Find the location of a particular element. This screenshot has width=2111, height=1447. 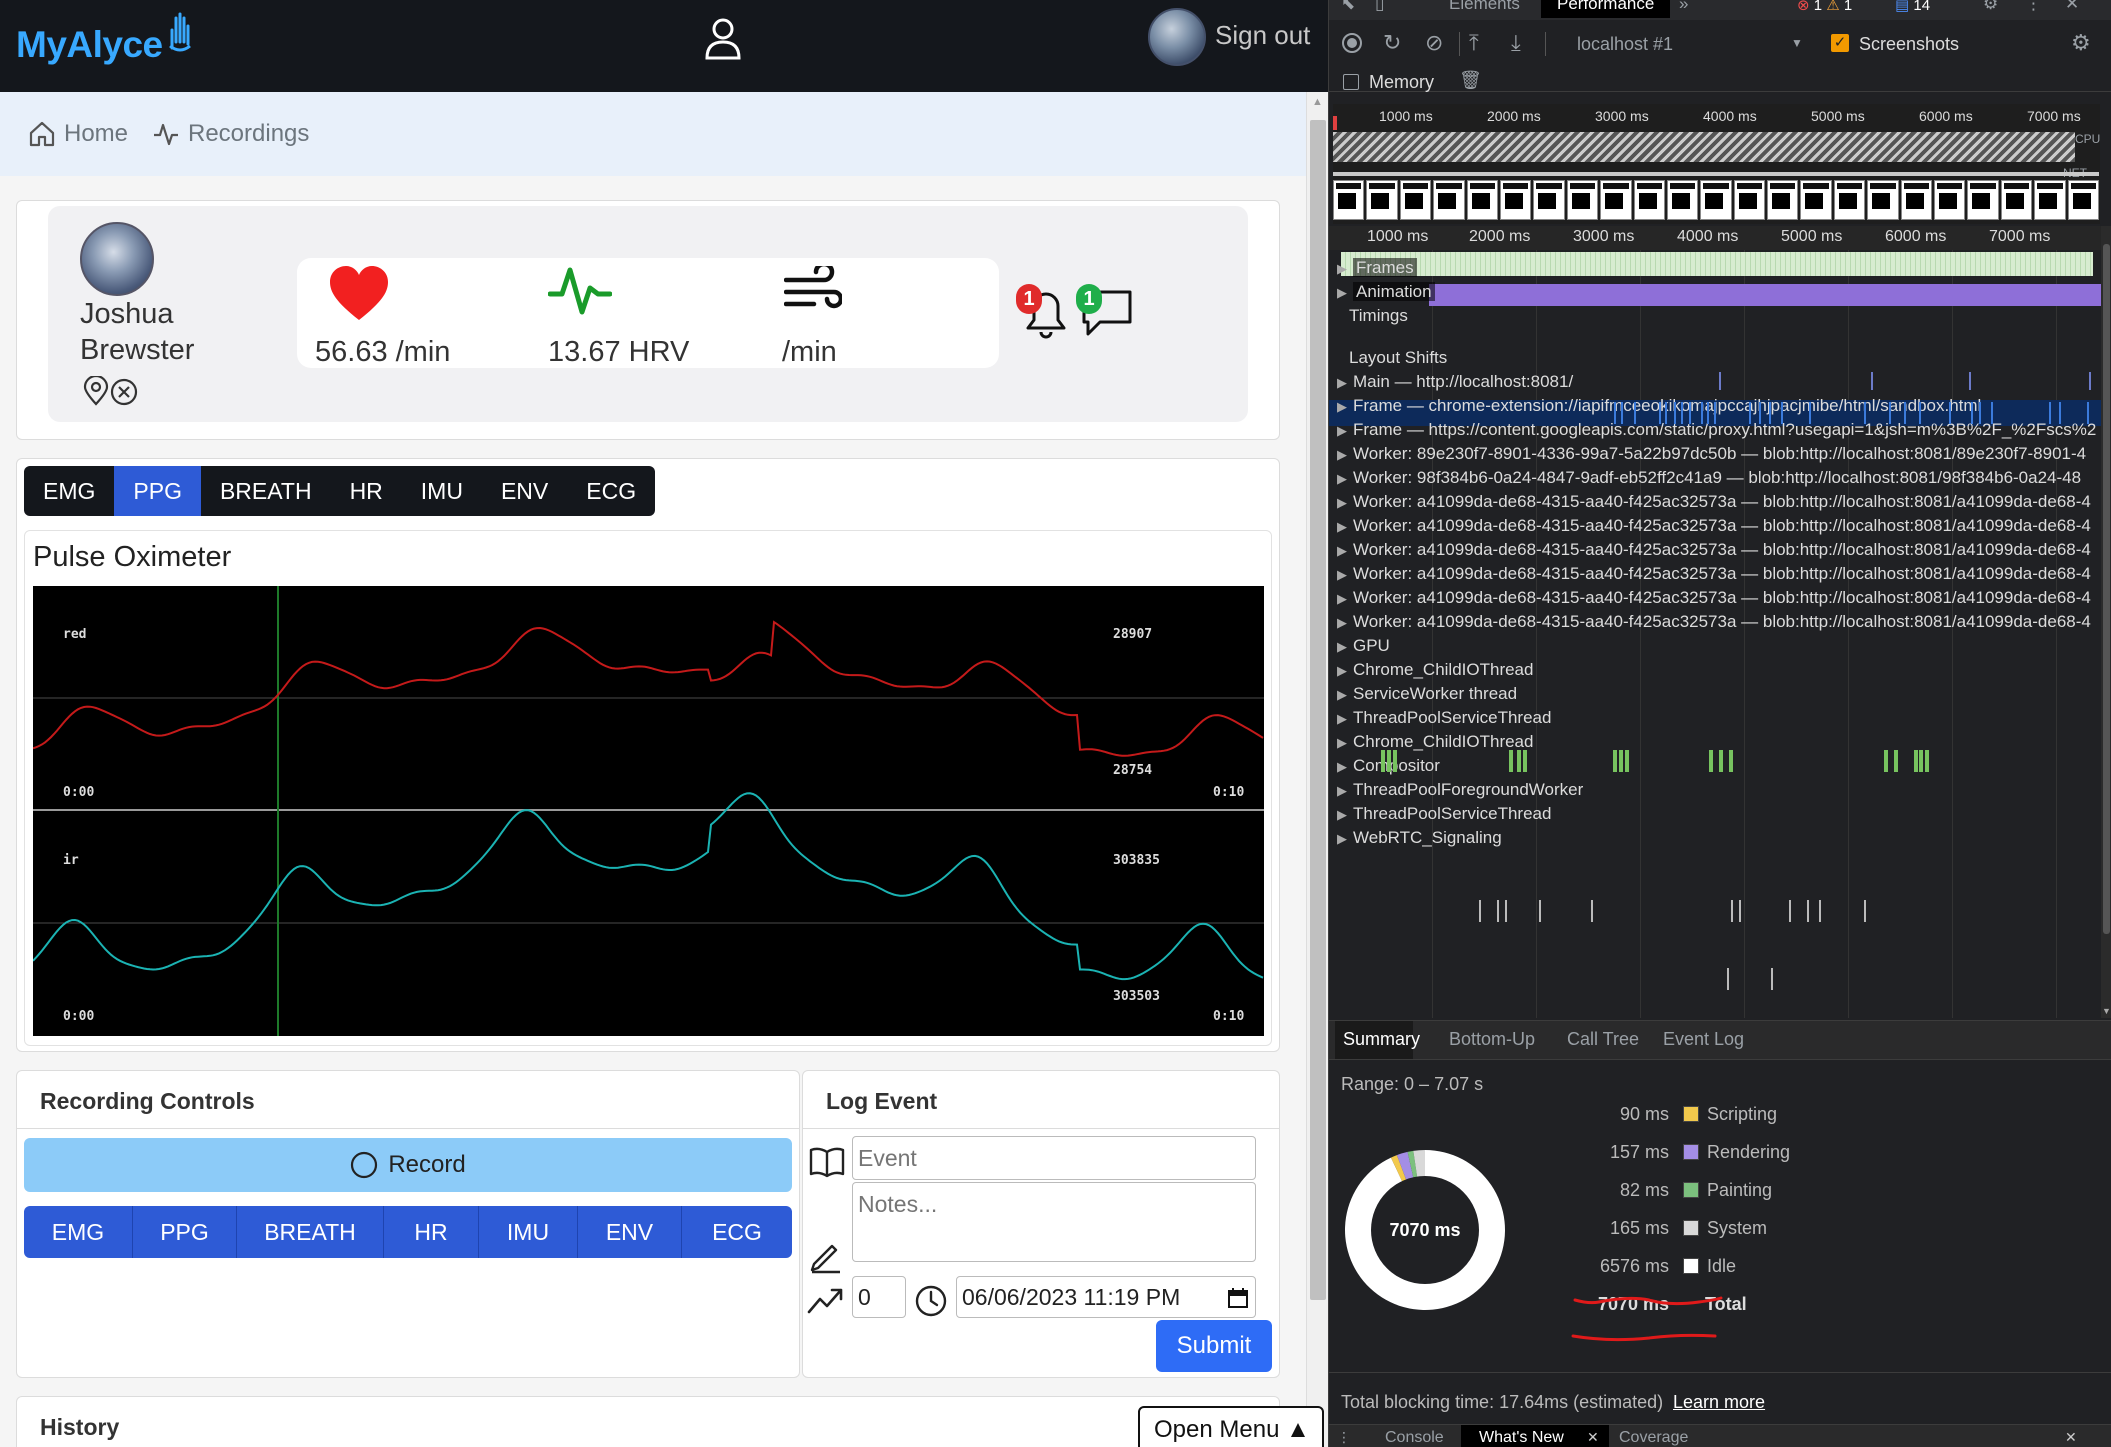

calendar-icon is located at coordinates (1238, 1298).